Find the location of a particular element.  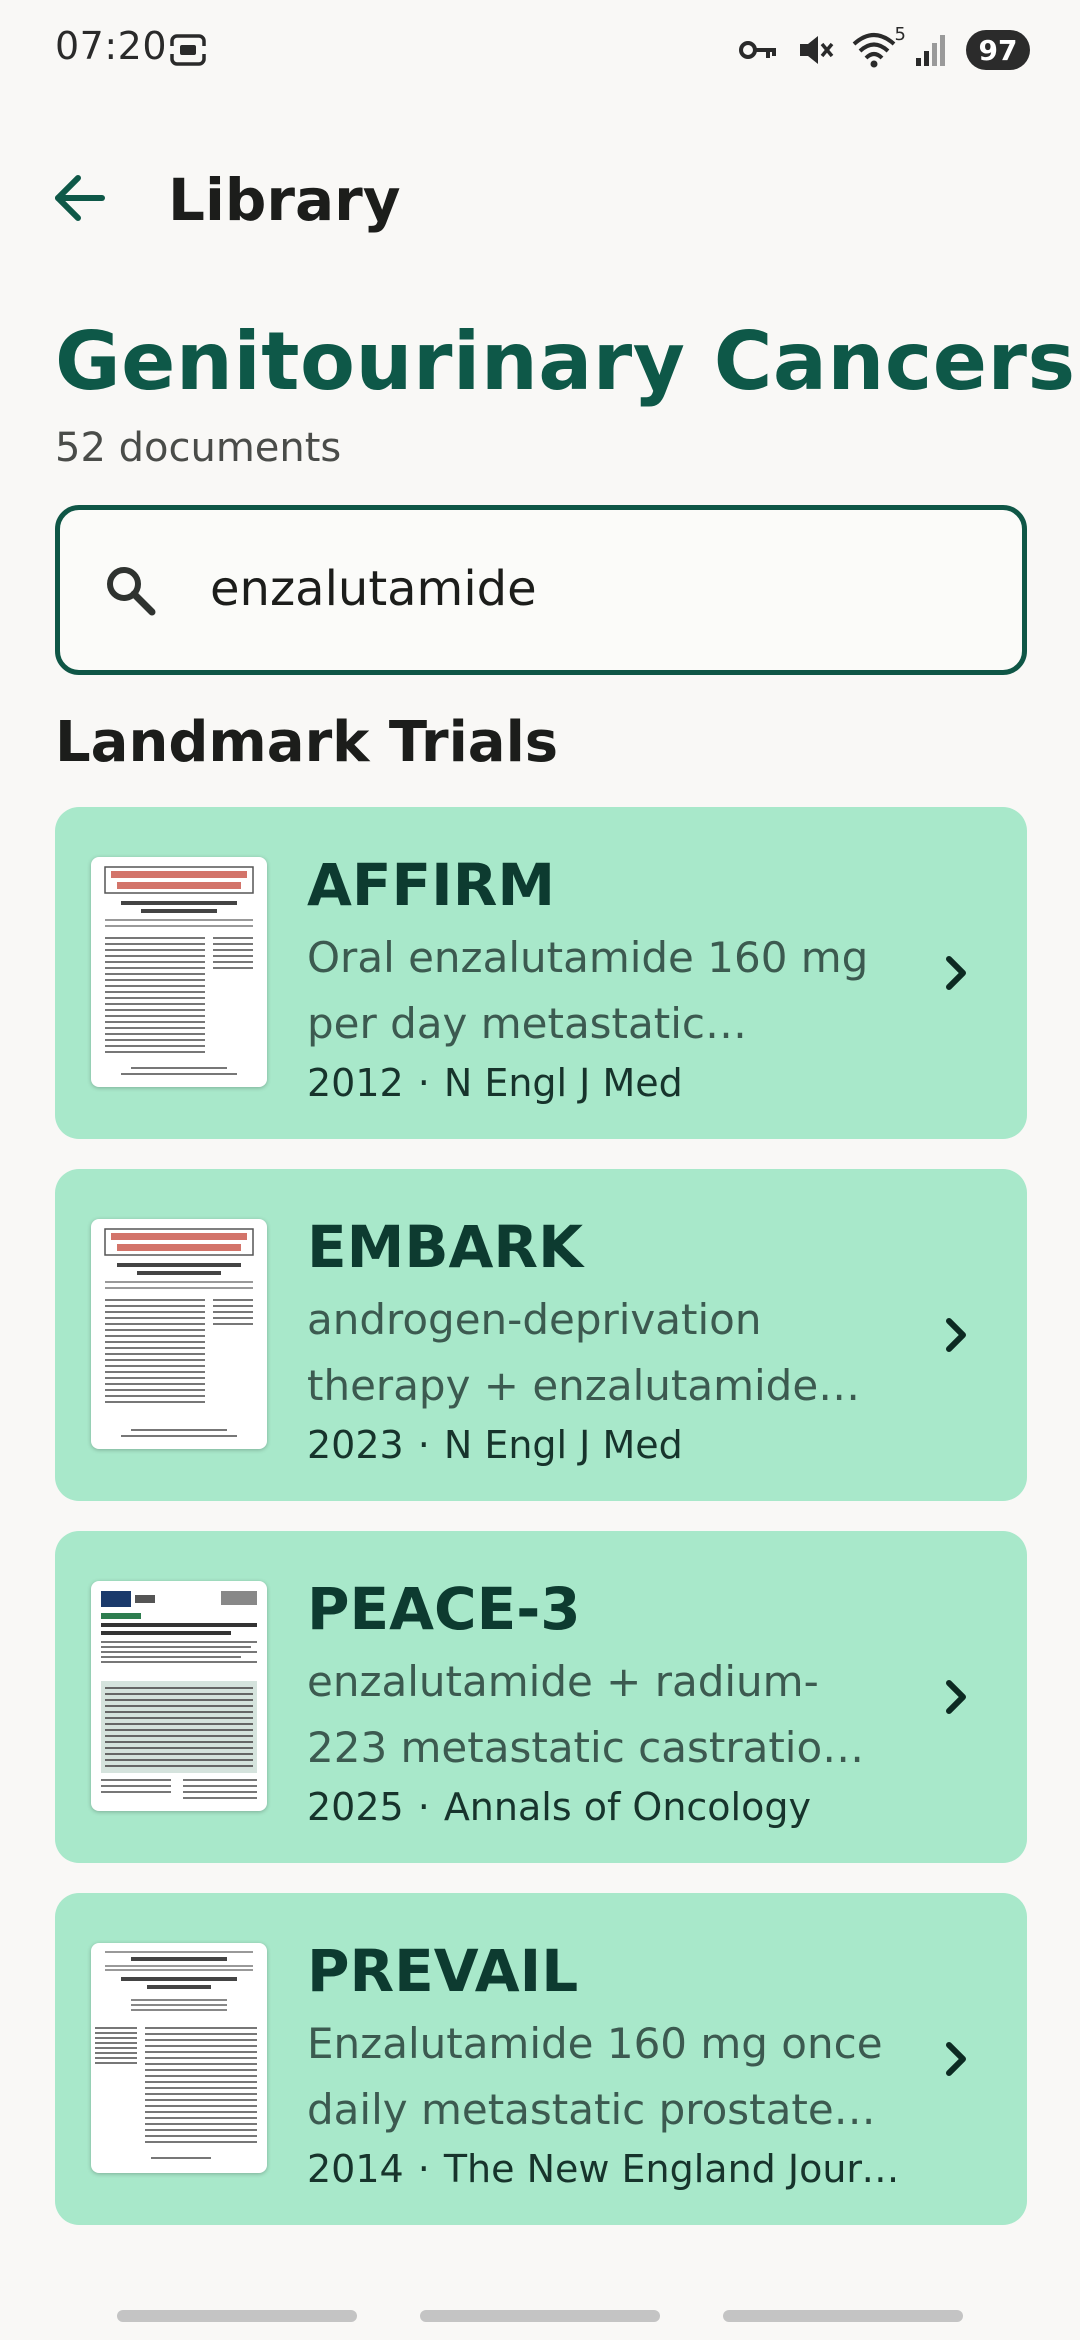

card-year: 2012 is located at coordinates (355, 1083).